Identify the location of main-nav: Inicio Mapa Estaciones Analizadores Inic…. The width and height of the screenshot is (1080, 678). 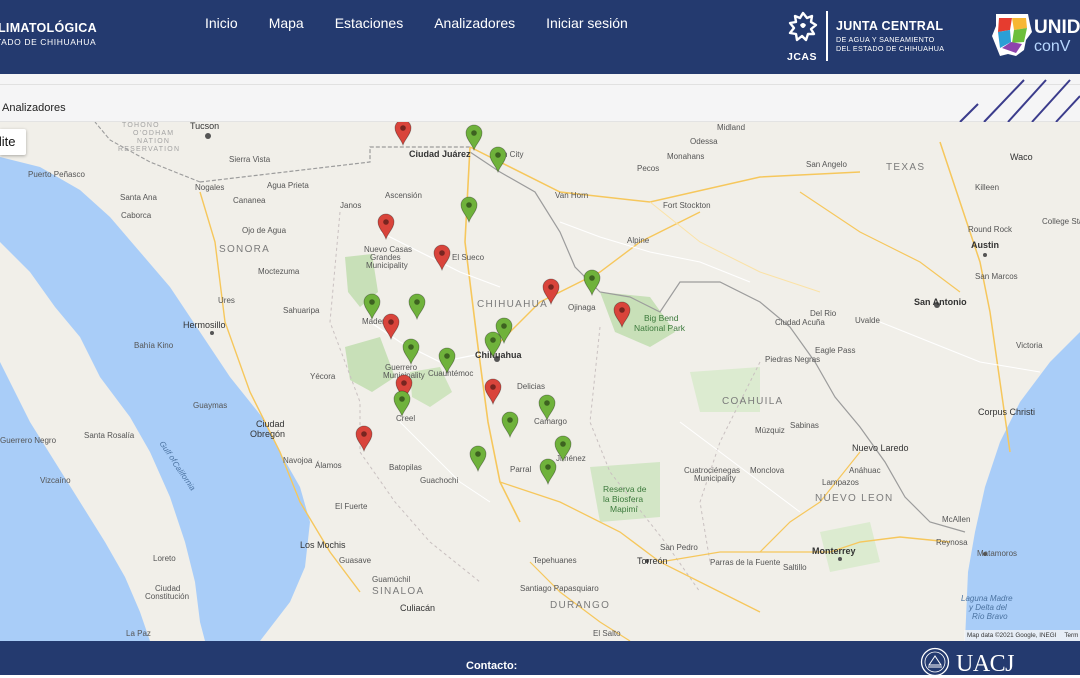
(416, 23).